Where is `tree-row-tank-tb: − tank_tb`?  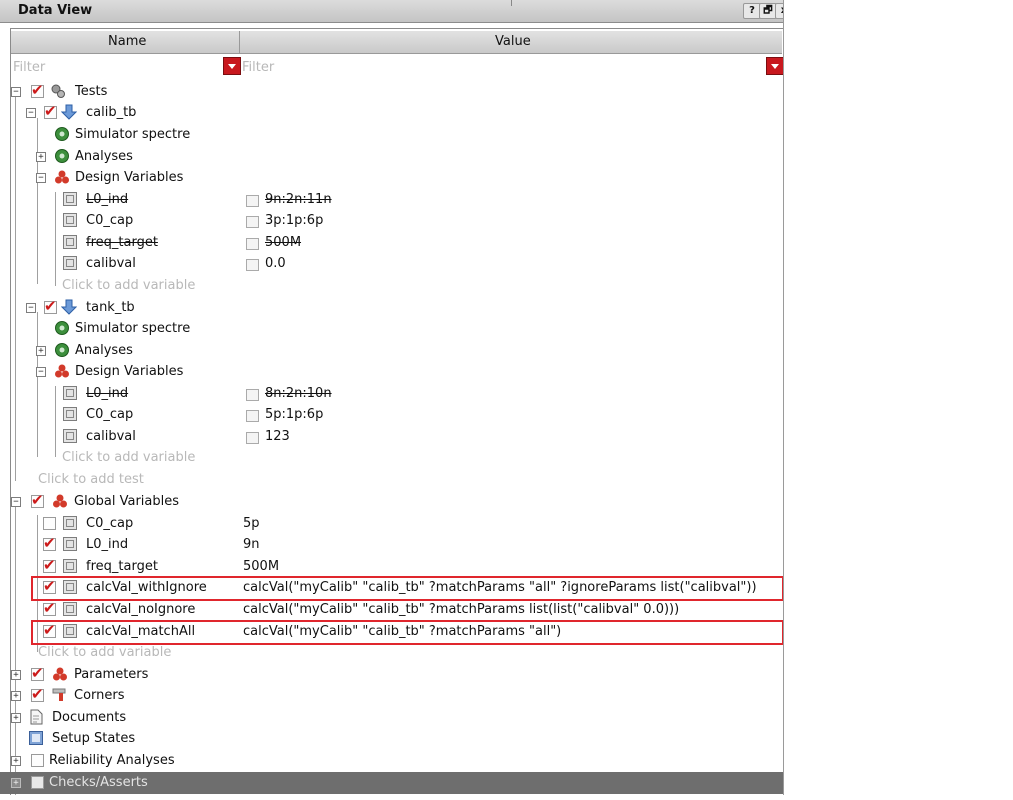 tree-row-tank-tb: − tank_tb is located at coordinates (391, 308).